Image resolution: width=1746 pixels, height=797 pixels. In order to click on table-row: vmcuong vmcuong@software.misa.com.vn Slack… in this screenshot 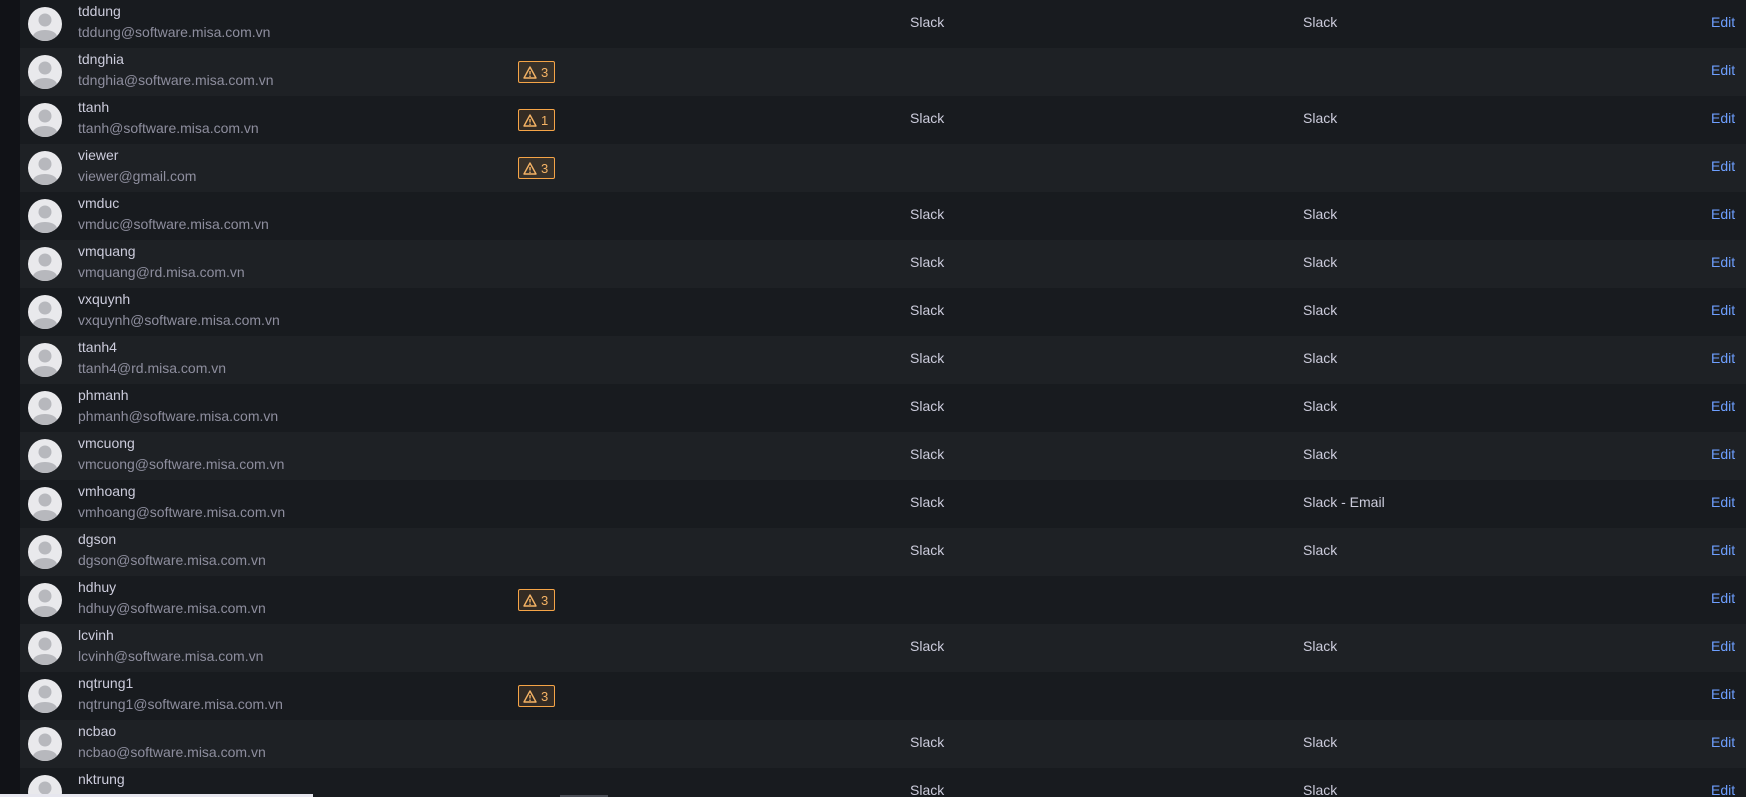, I will do `click(883, 456)`.